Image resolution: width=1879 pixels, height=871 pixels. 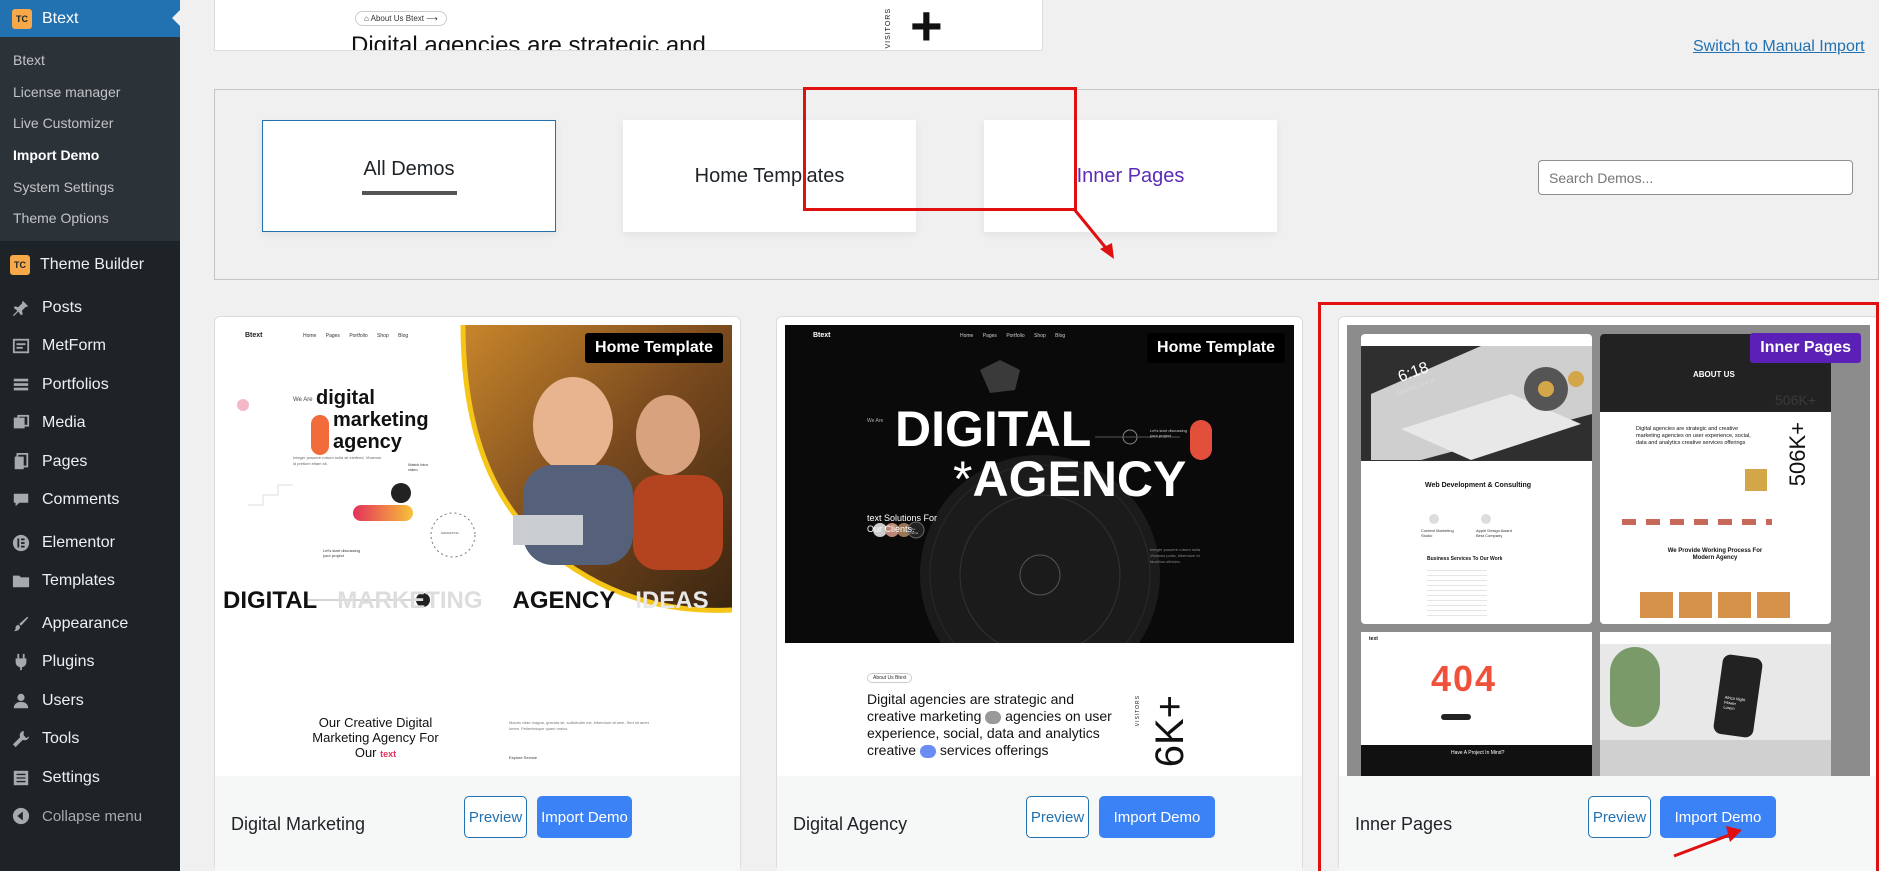 What do you see at coordinates (450, 533) in the screenshot?
I see `circle-text: MARKETING` at bounding box center [450, 533].